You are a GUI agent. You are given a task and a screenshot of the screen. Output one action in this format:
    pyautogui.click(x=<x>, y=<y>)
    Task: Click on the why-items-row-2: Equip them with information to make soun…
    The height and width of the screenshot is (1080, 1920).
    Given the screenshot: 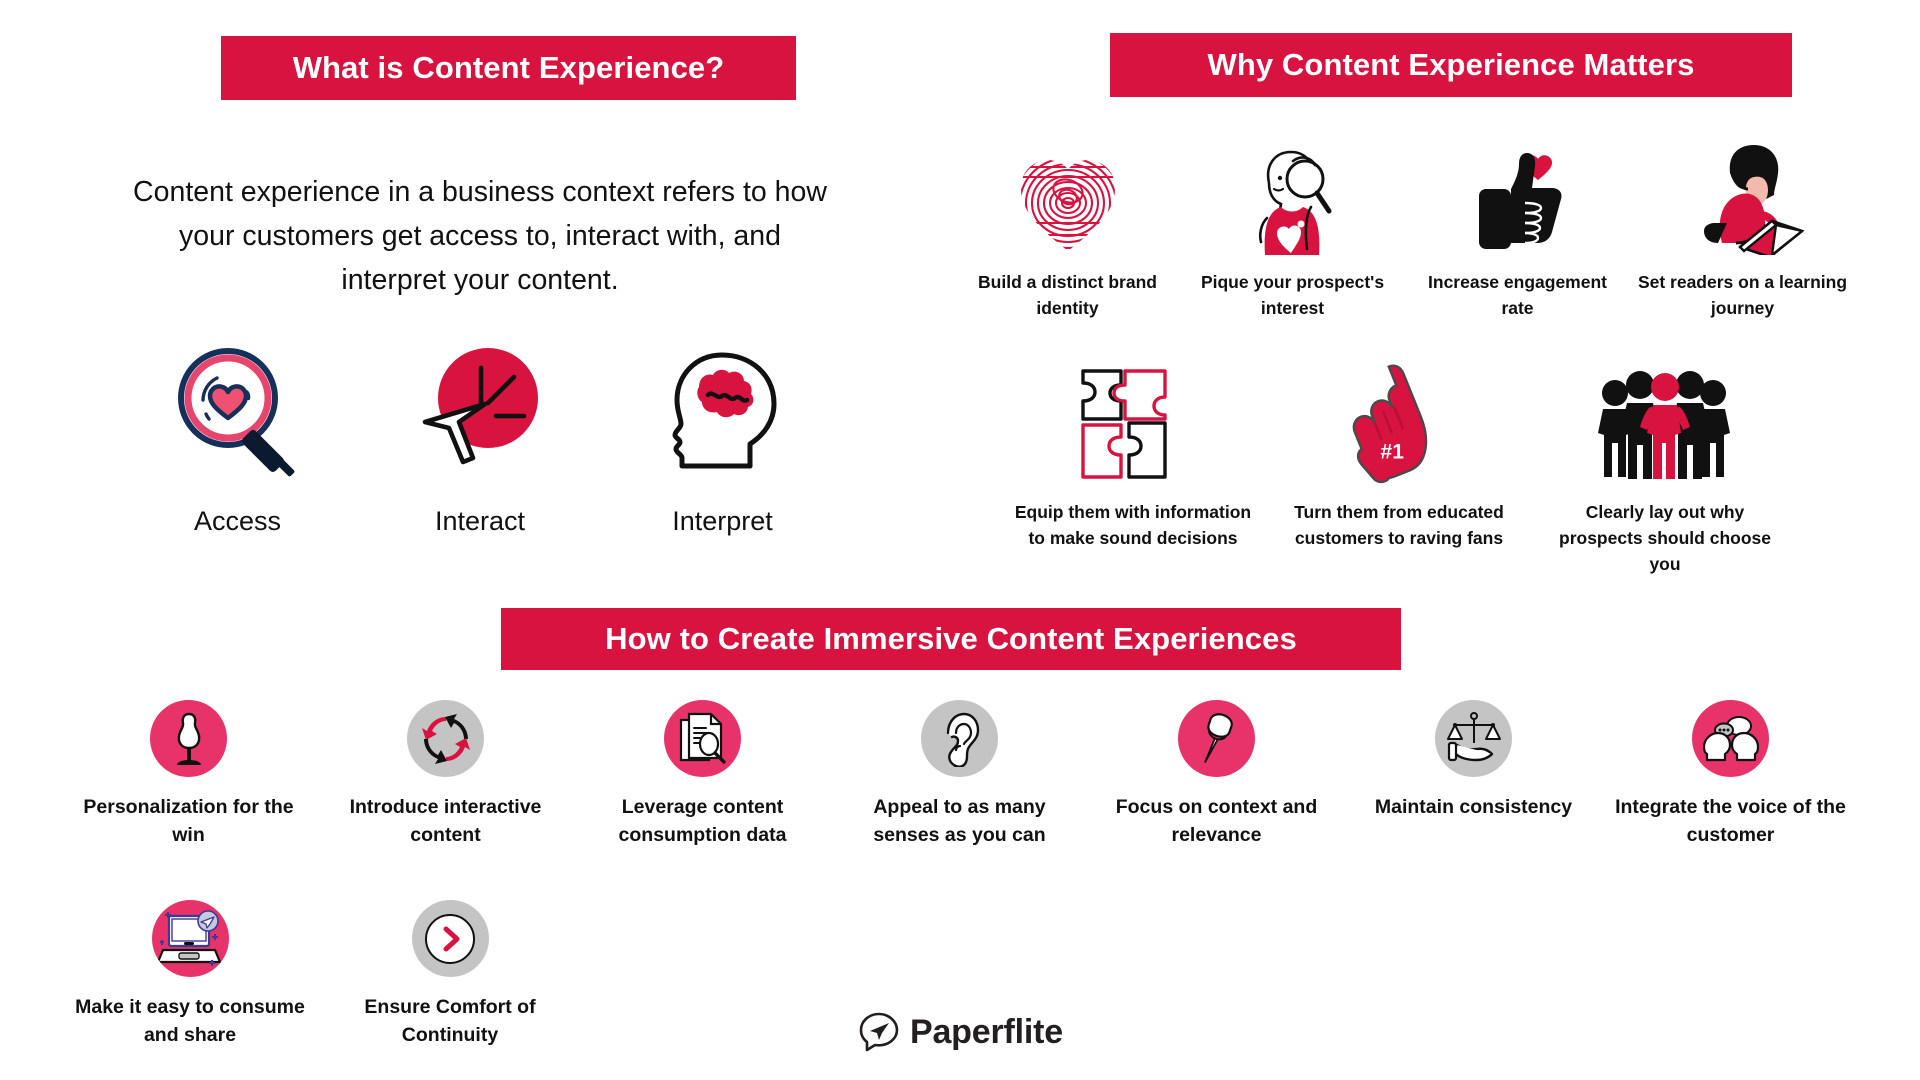 What is the action you would take?
    pyautogui.click(x=1400, y=461)
    